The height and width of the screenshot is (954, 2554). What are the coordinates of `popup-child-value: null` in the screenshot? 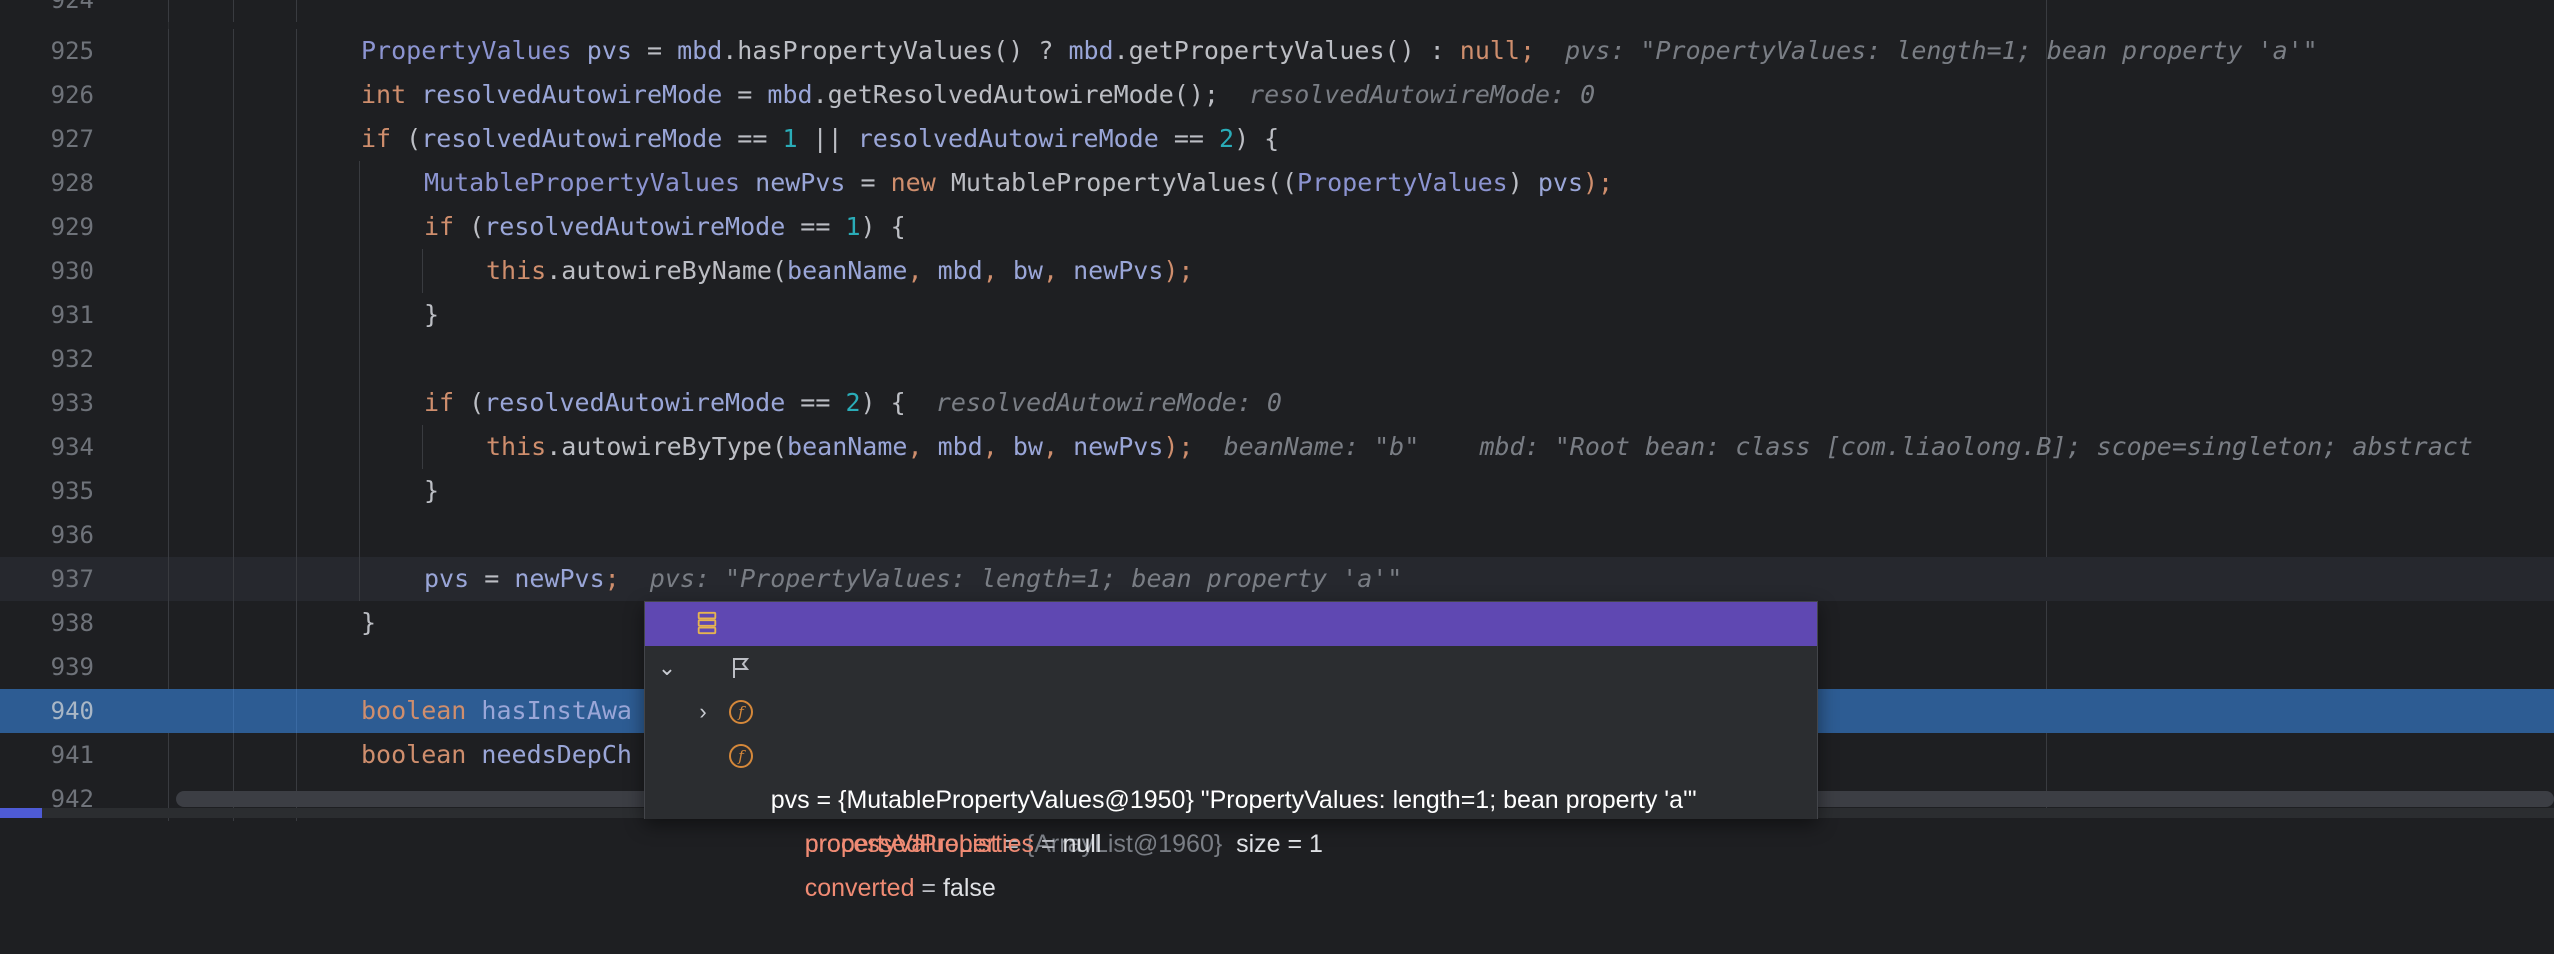 It's located at (1082, 844).